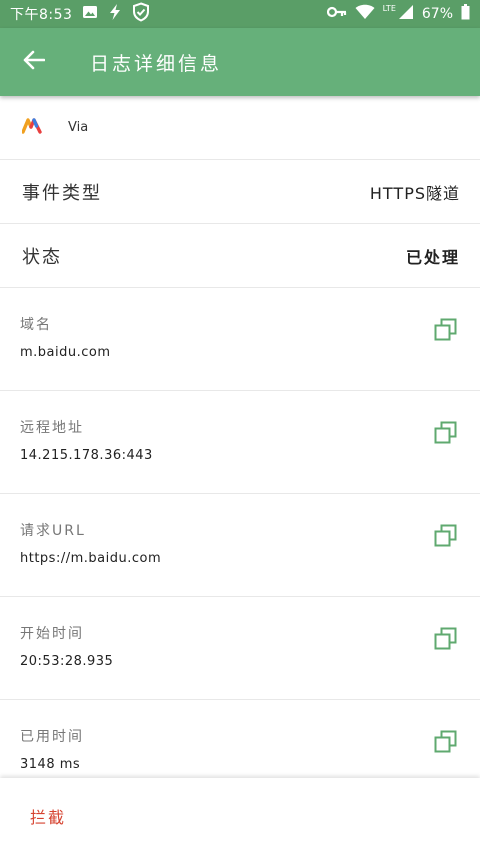  What do you see at coordinates (41, 15) in the screenshot?
I see `status-time: 下午8:53` at bounding box center [41, 15].